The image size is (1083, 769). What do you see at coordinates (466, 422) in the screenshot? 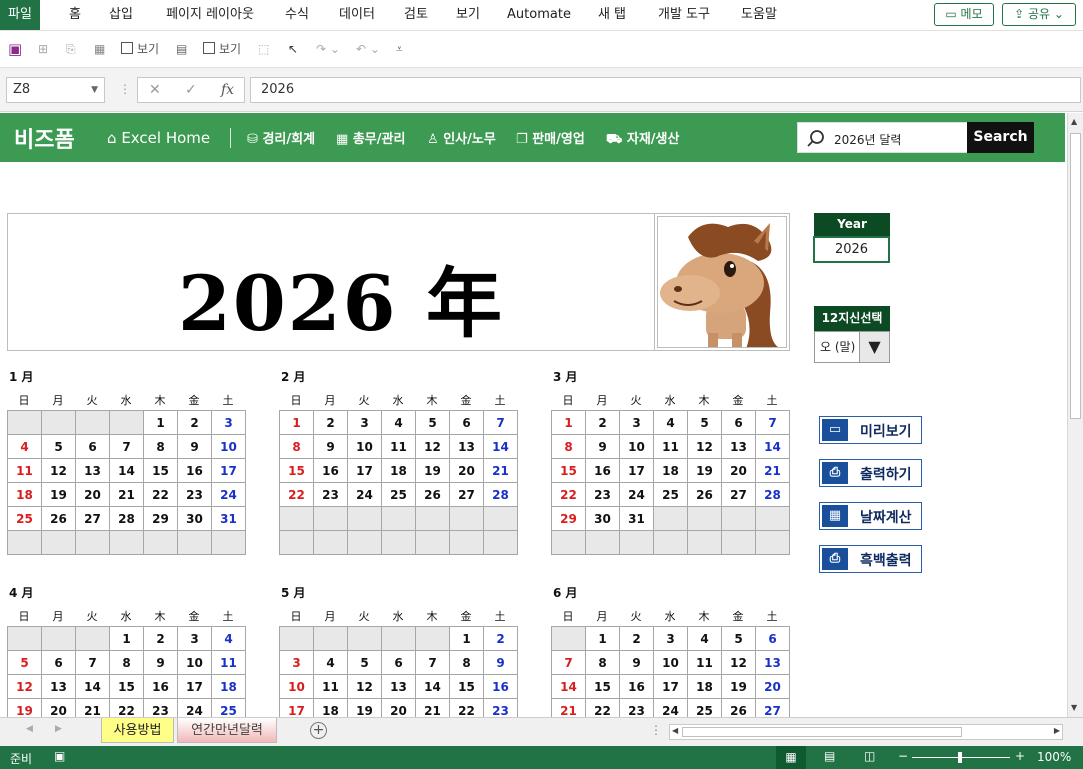
I see `day-cell: 6` at bounding box center [466, 422].